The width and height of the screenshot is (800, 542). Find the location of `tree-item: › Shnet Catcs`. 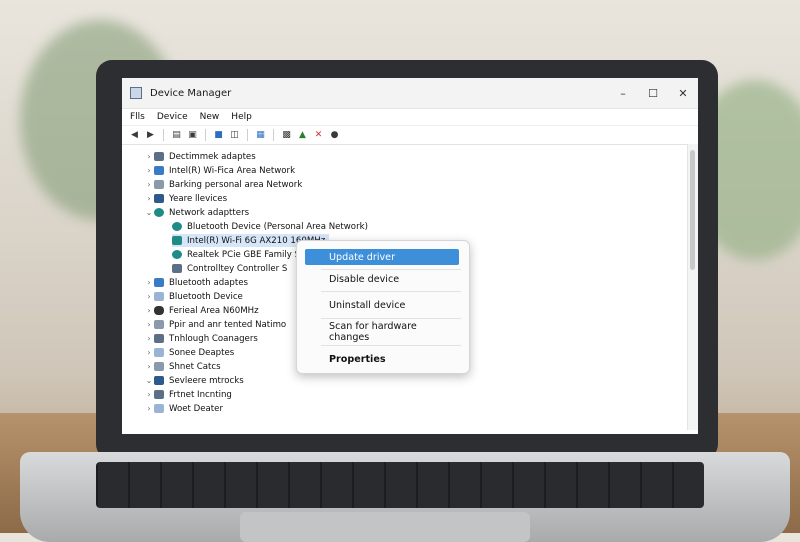

tree-item: › Shnet Catcs is located at coordinates (182, 366).